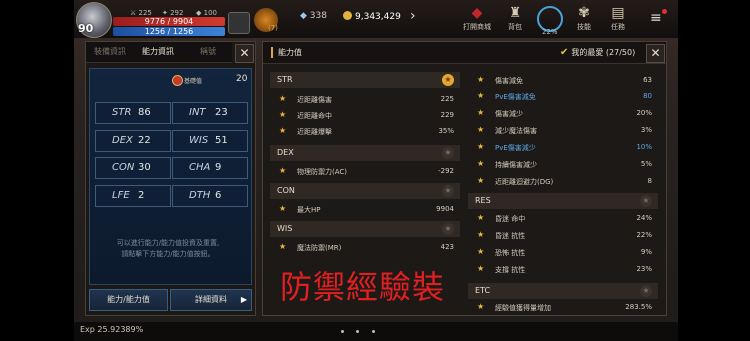  What do you see at coordinates (133, 113) in the screenshot?
I see `stat-str: STR 86` at bounding box center [133, 113].